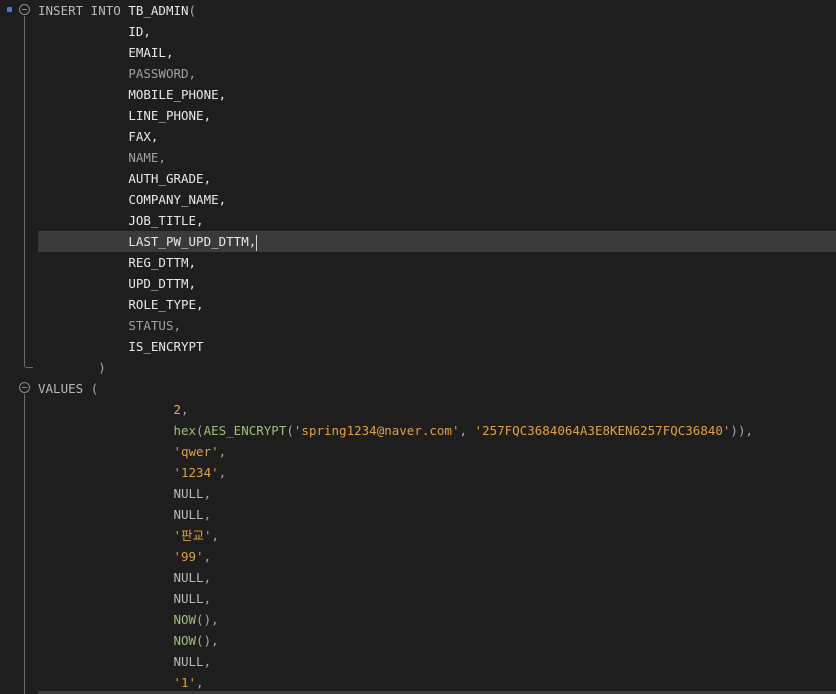 This screenshot has width=836, height=694. I want to click on fold-guide-end, so click(28, 364).